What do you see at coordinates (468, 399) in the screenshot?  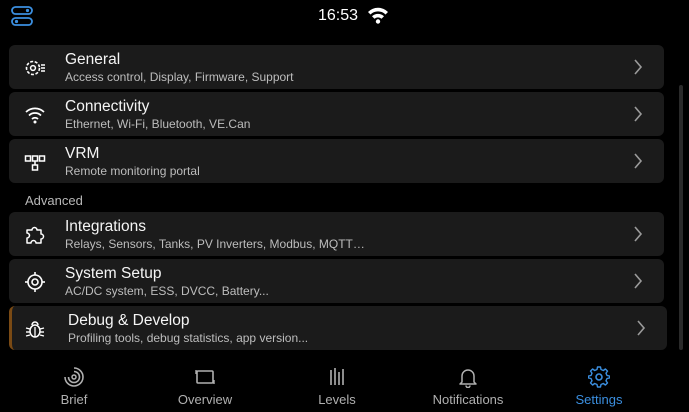 I see `nav-label: Notifications` at bounding box center [468, 399].